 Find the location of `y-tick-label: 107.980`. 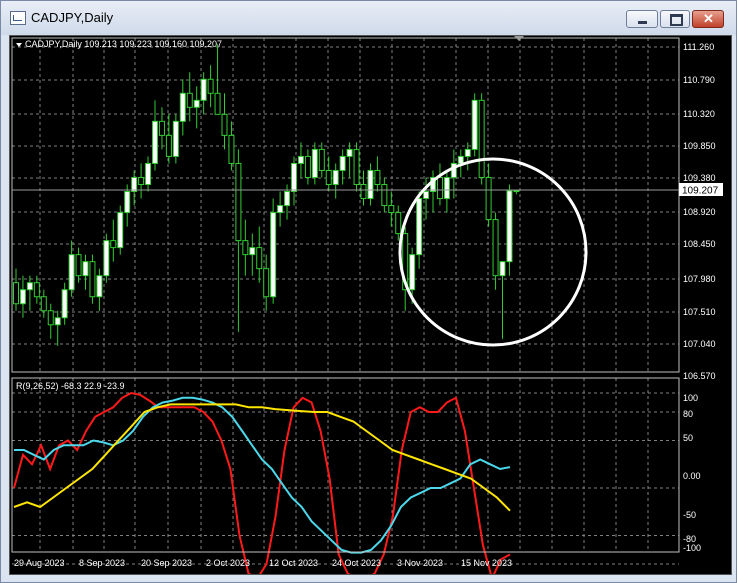

y-tick-label: 107.980 is located at coordinates (699, 279).